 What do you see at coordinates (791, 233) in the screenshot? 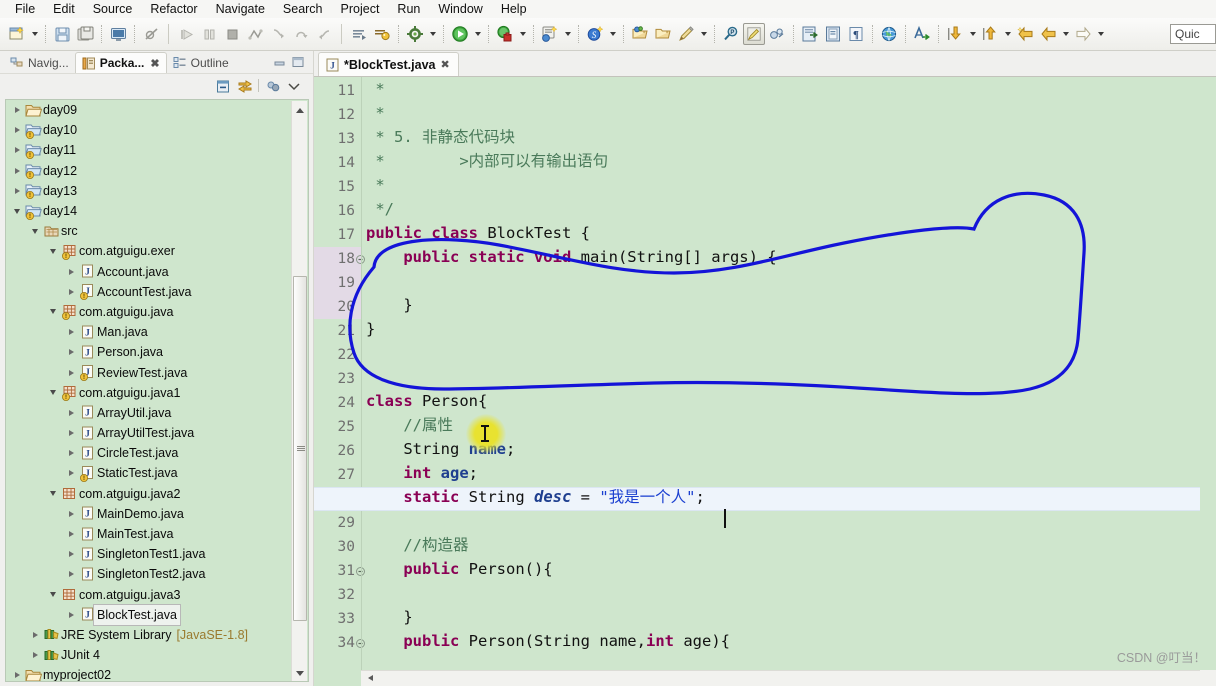
I see `code-line: public class BlockTest {` at bounding box center [791, 233].